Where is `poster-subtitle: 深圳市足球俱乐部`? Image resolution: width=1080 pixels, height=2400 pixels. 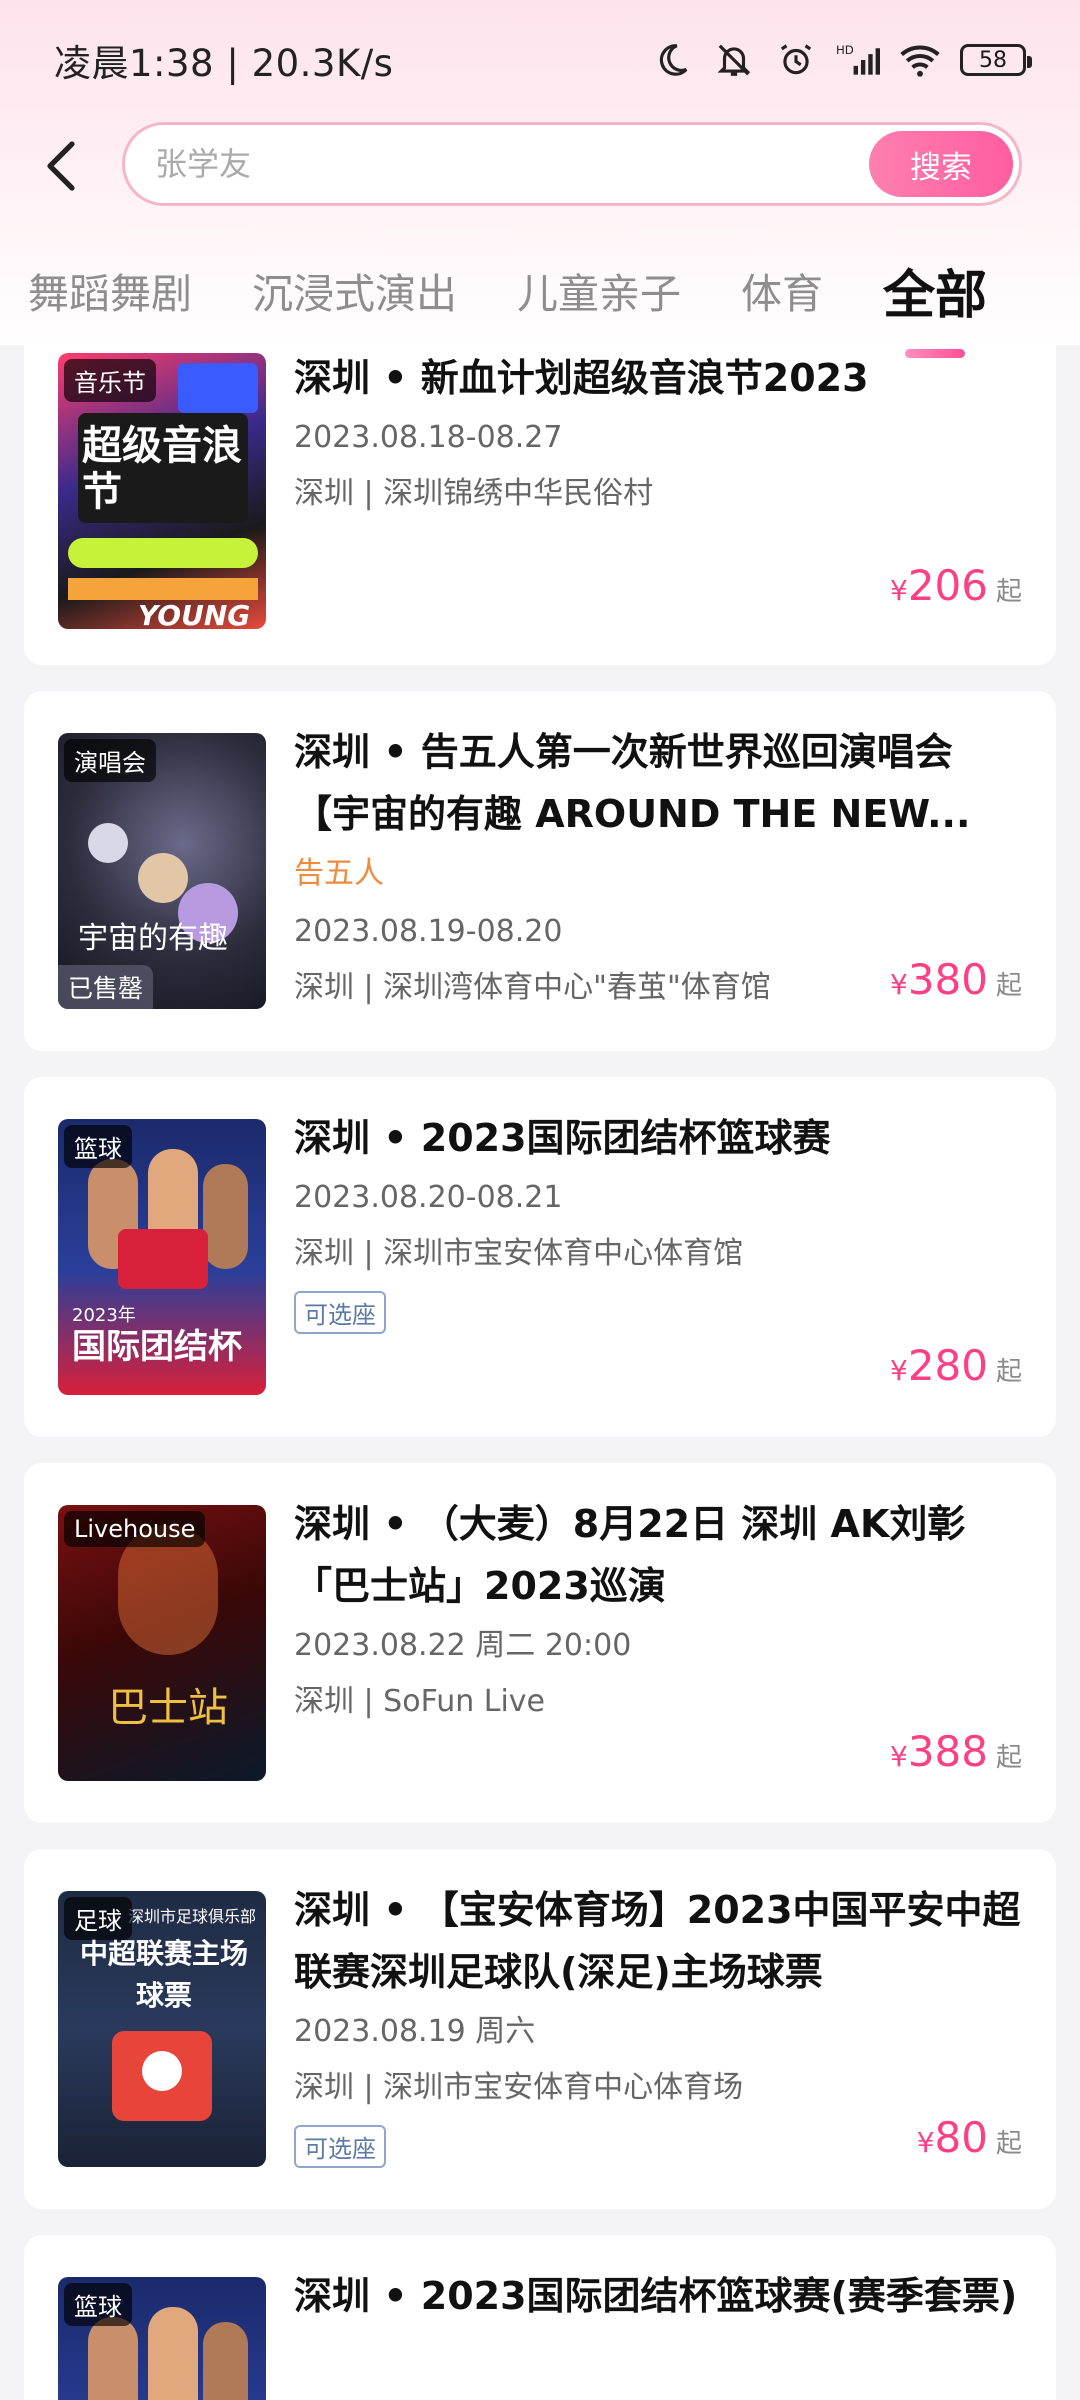 poster-subtitle: 深圳市足球俱乐部 is located at coordinates (192, 1916).